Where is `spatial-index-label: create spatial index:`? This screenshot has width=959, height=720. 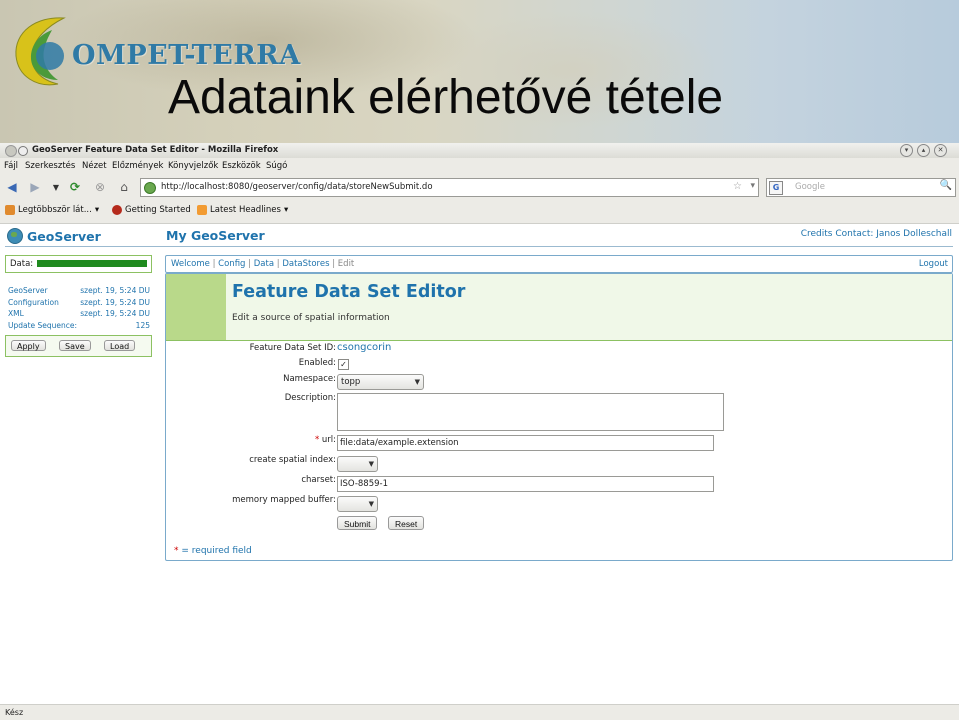 spatial-index-label: create spatial index: is located at coordinates (292, 460).